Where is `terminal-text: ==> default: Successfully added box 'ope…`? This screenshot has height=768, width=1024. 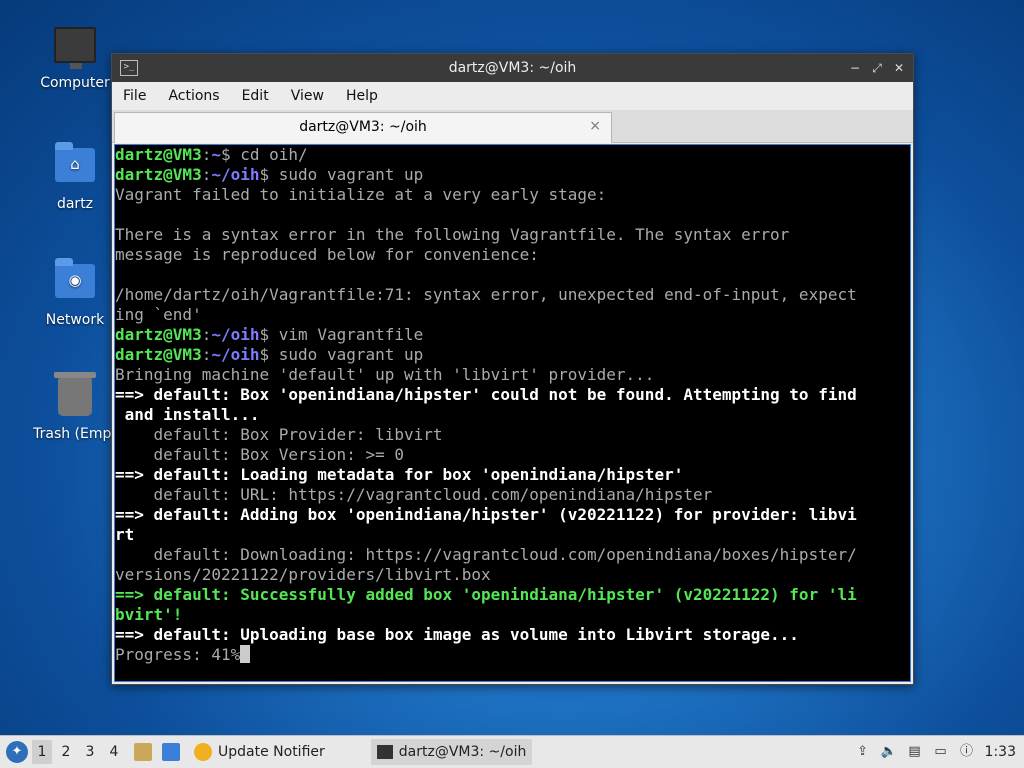
terminal-text: ==> default: Successfully added box 'ope… is located at coordinates (486, 594).